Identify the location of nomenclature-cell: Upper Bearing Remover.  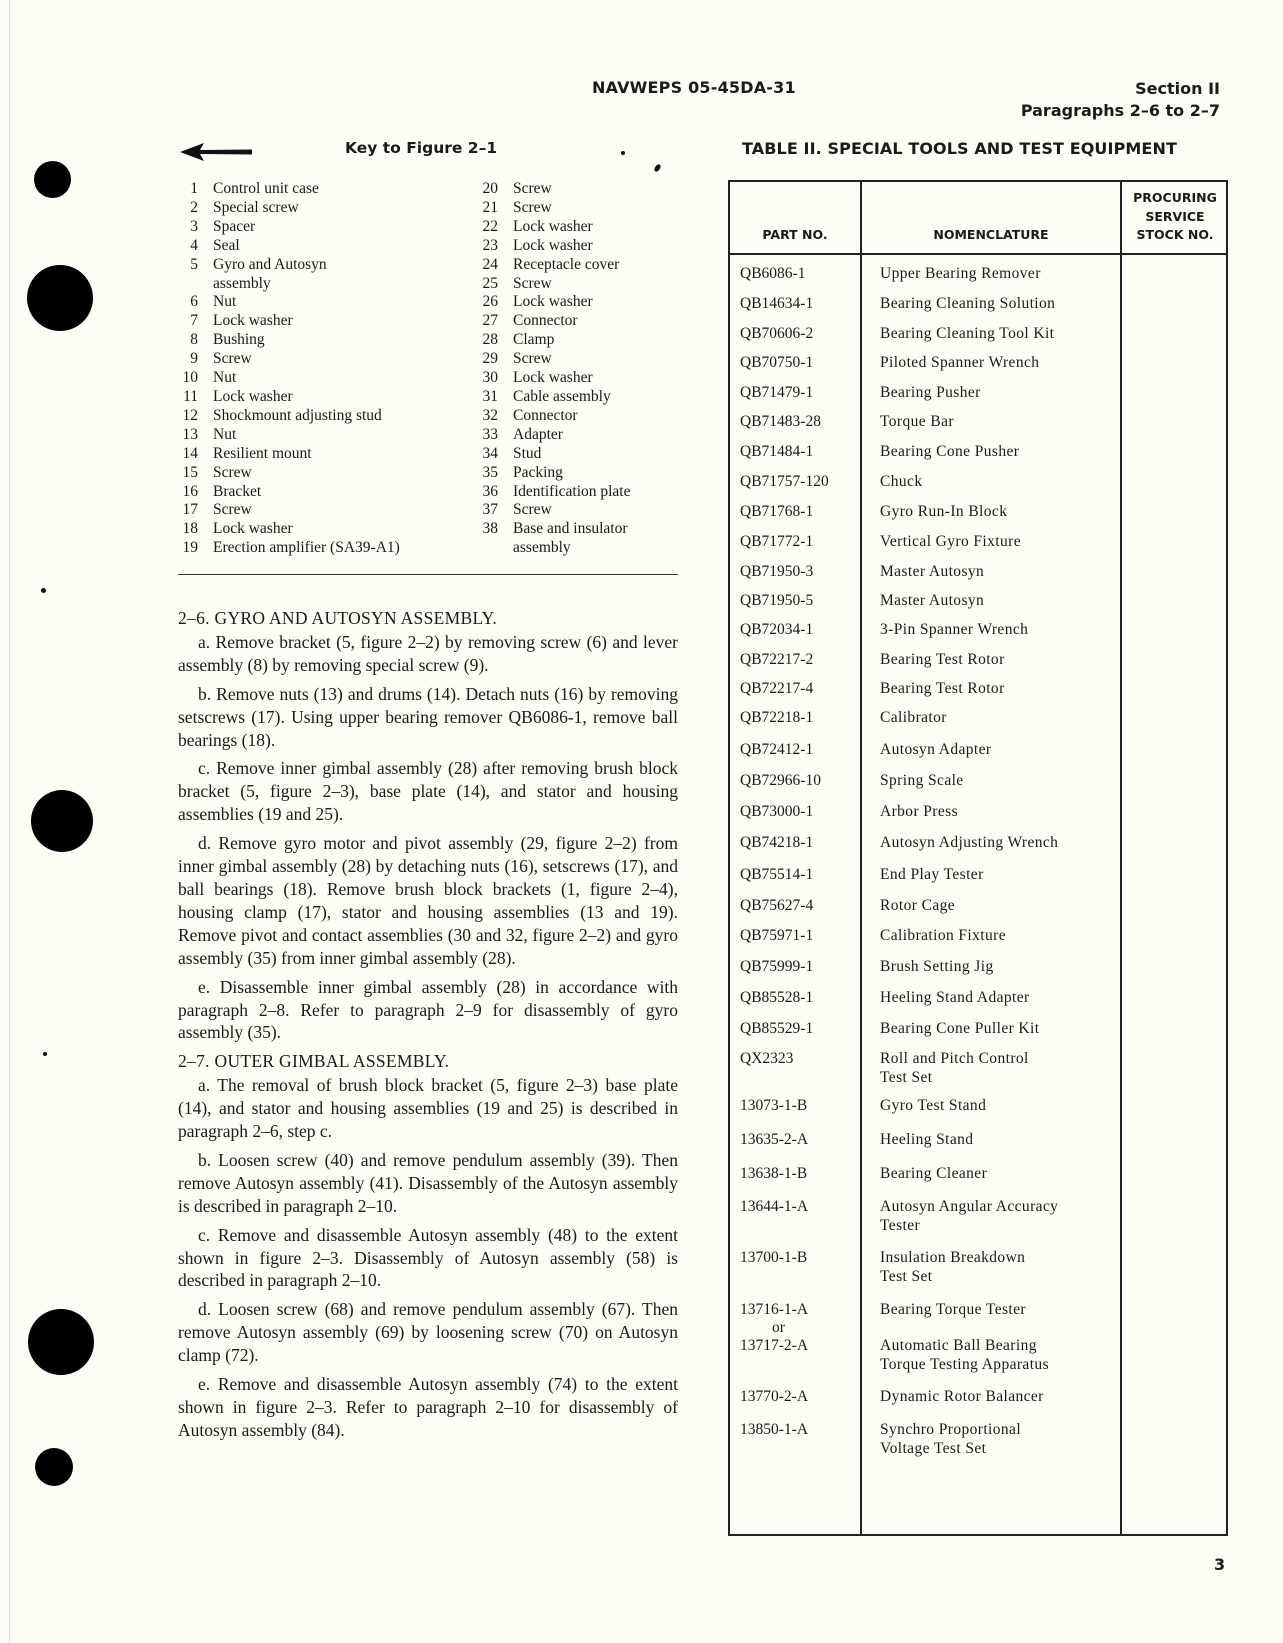
(960, 273).